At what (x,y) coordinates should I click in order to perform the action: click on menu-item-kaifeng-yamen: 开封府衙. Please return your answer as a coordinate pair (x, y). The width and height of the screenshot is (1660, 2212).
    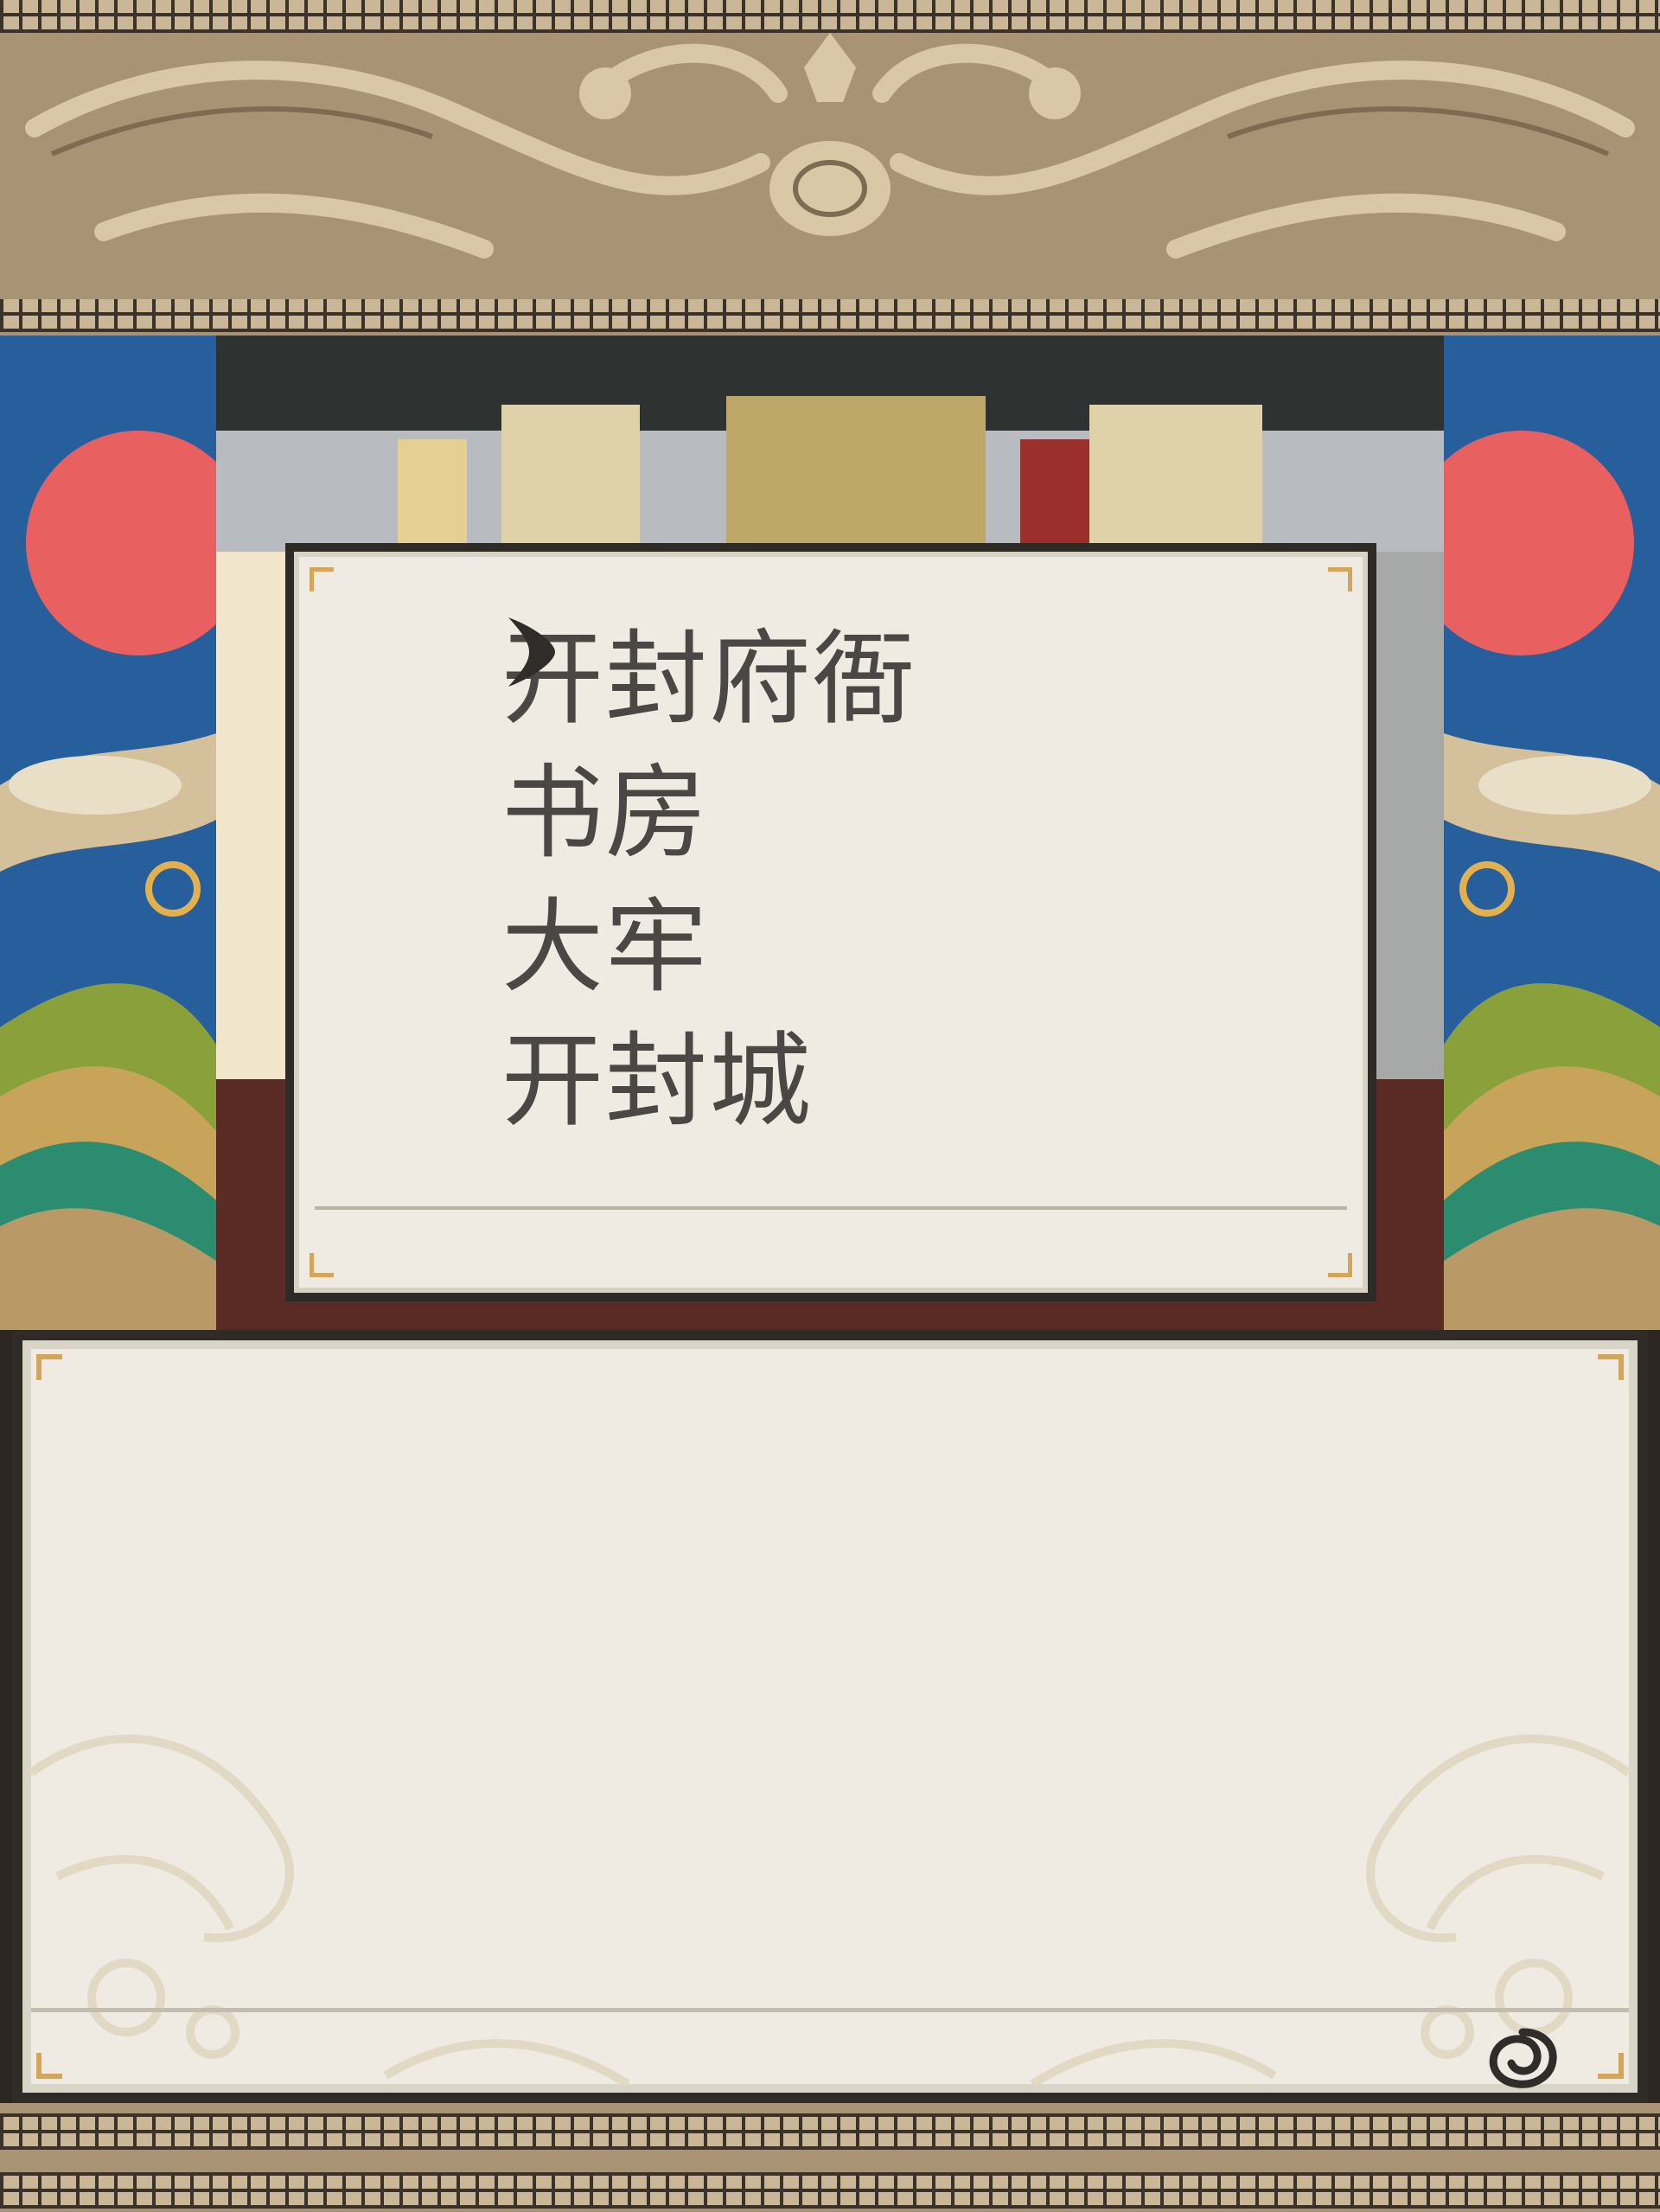
    Looking at the image, I should click on (708, 679).